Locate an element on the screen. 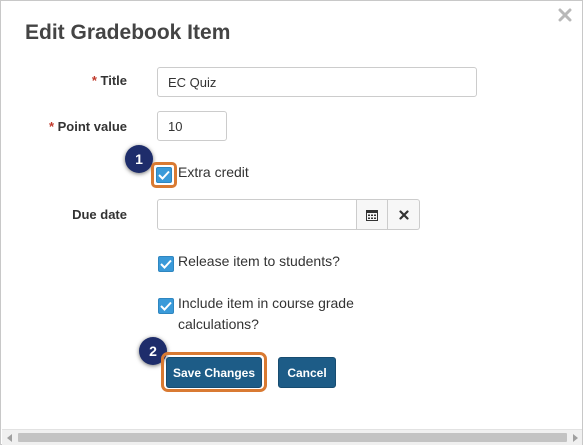 Image resolution: width=583 pixels, height=445 pixels. horizontal-scrollbar is located at coordinates (292, 437).